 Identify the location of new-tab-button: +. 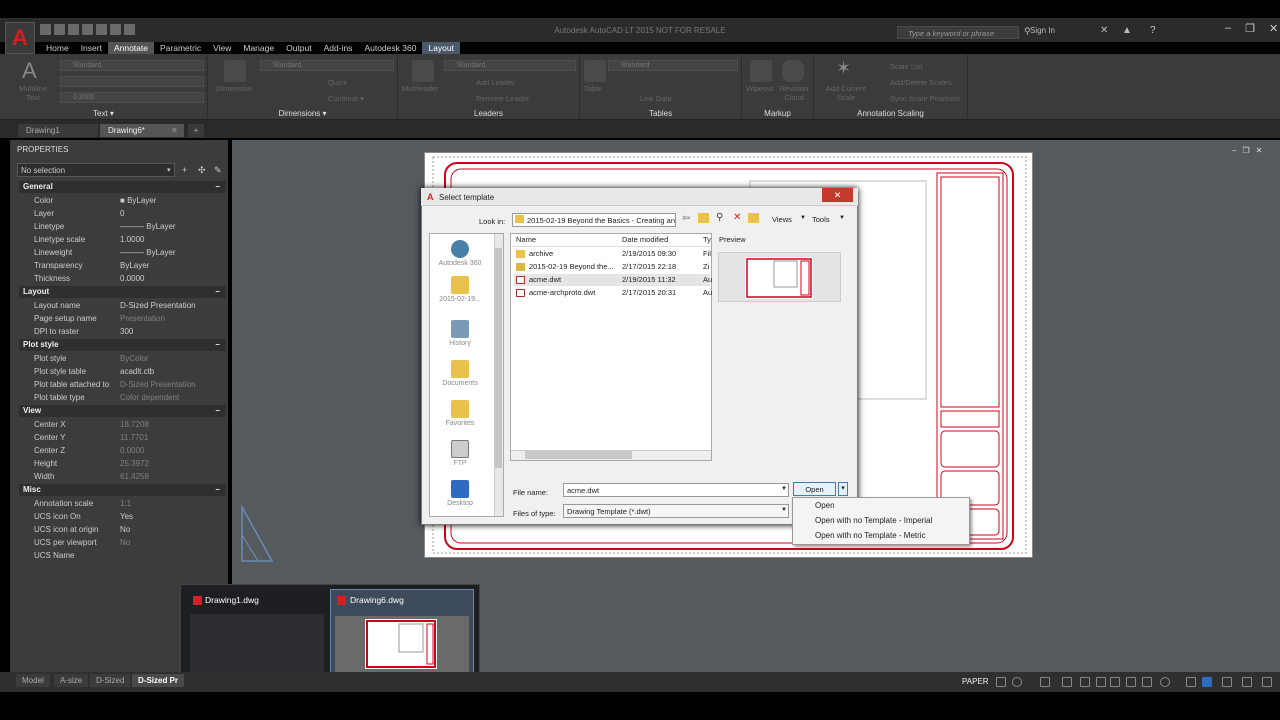
(196, 130).